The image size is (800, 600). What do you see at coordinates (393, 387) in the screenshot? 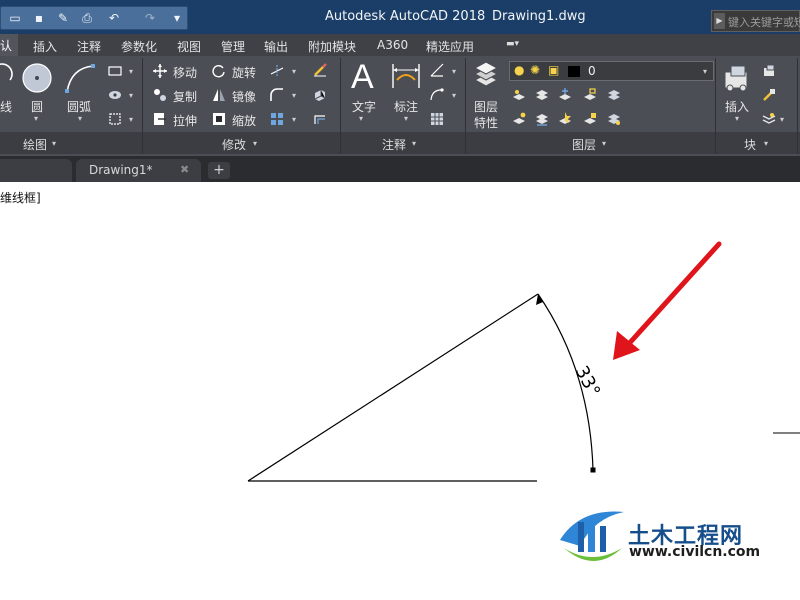
I see `hypotenuse-line` at bounding box center [393, 387].